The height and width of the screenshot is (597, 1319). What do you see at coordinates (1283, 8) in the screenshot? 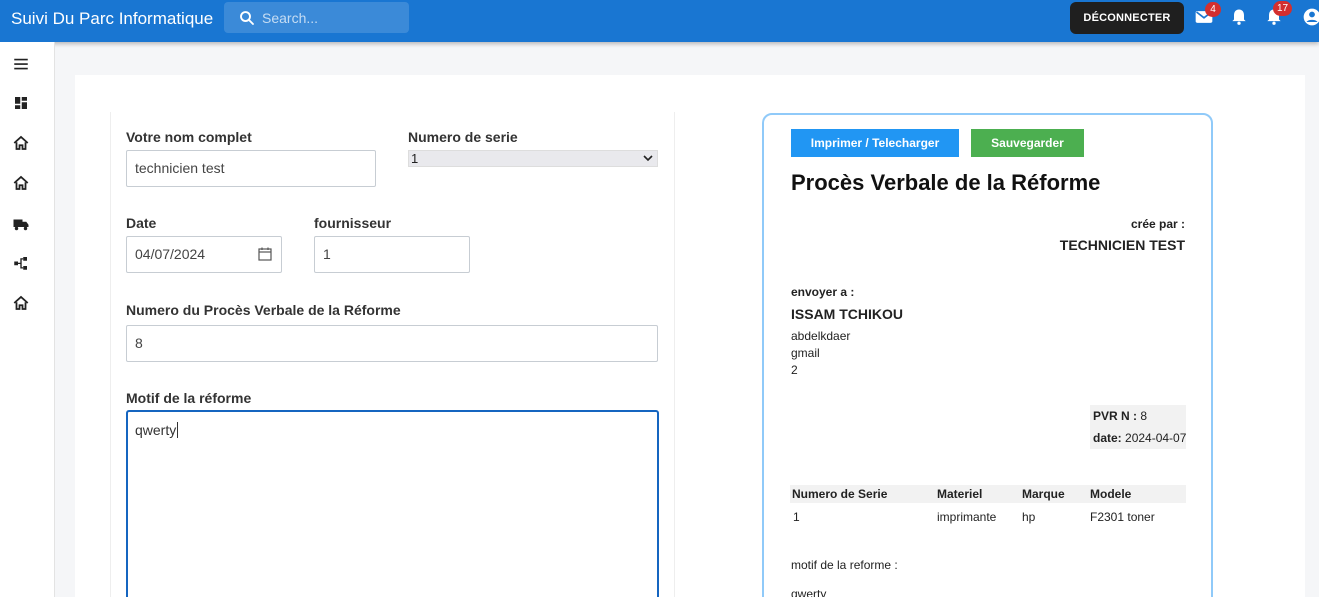
I see `notifications-count-badge: 17` at bounding box center [1283, 8].